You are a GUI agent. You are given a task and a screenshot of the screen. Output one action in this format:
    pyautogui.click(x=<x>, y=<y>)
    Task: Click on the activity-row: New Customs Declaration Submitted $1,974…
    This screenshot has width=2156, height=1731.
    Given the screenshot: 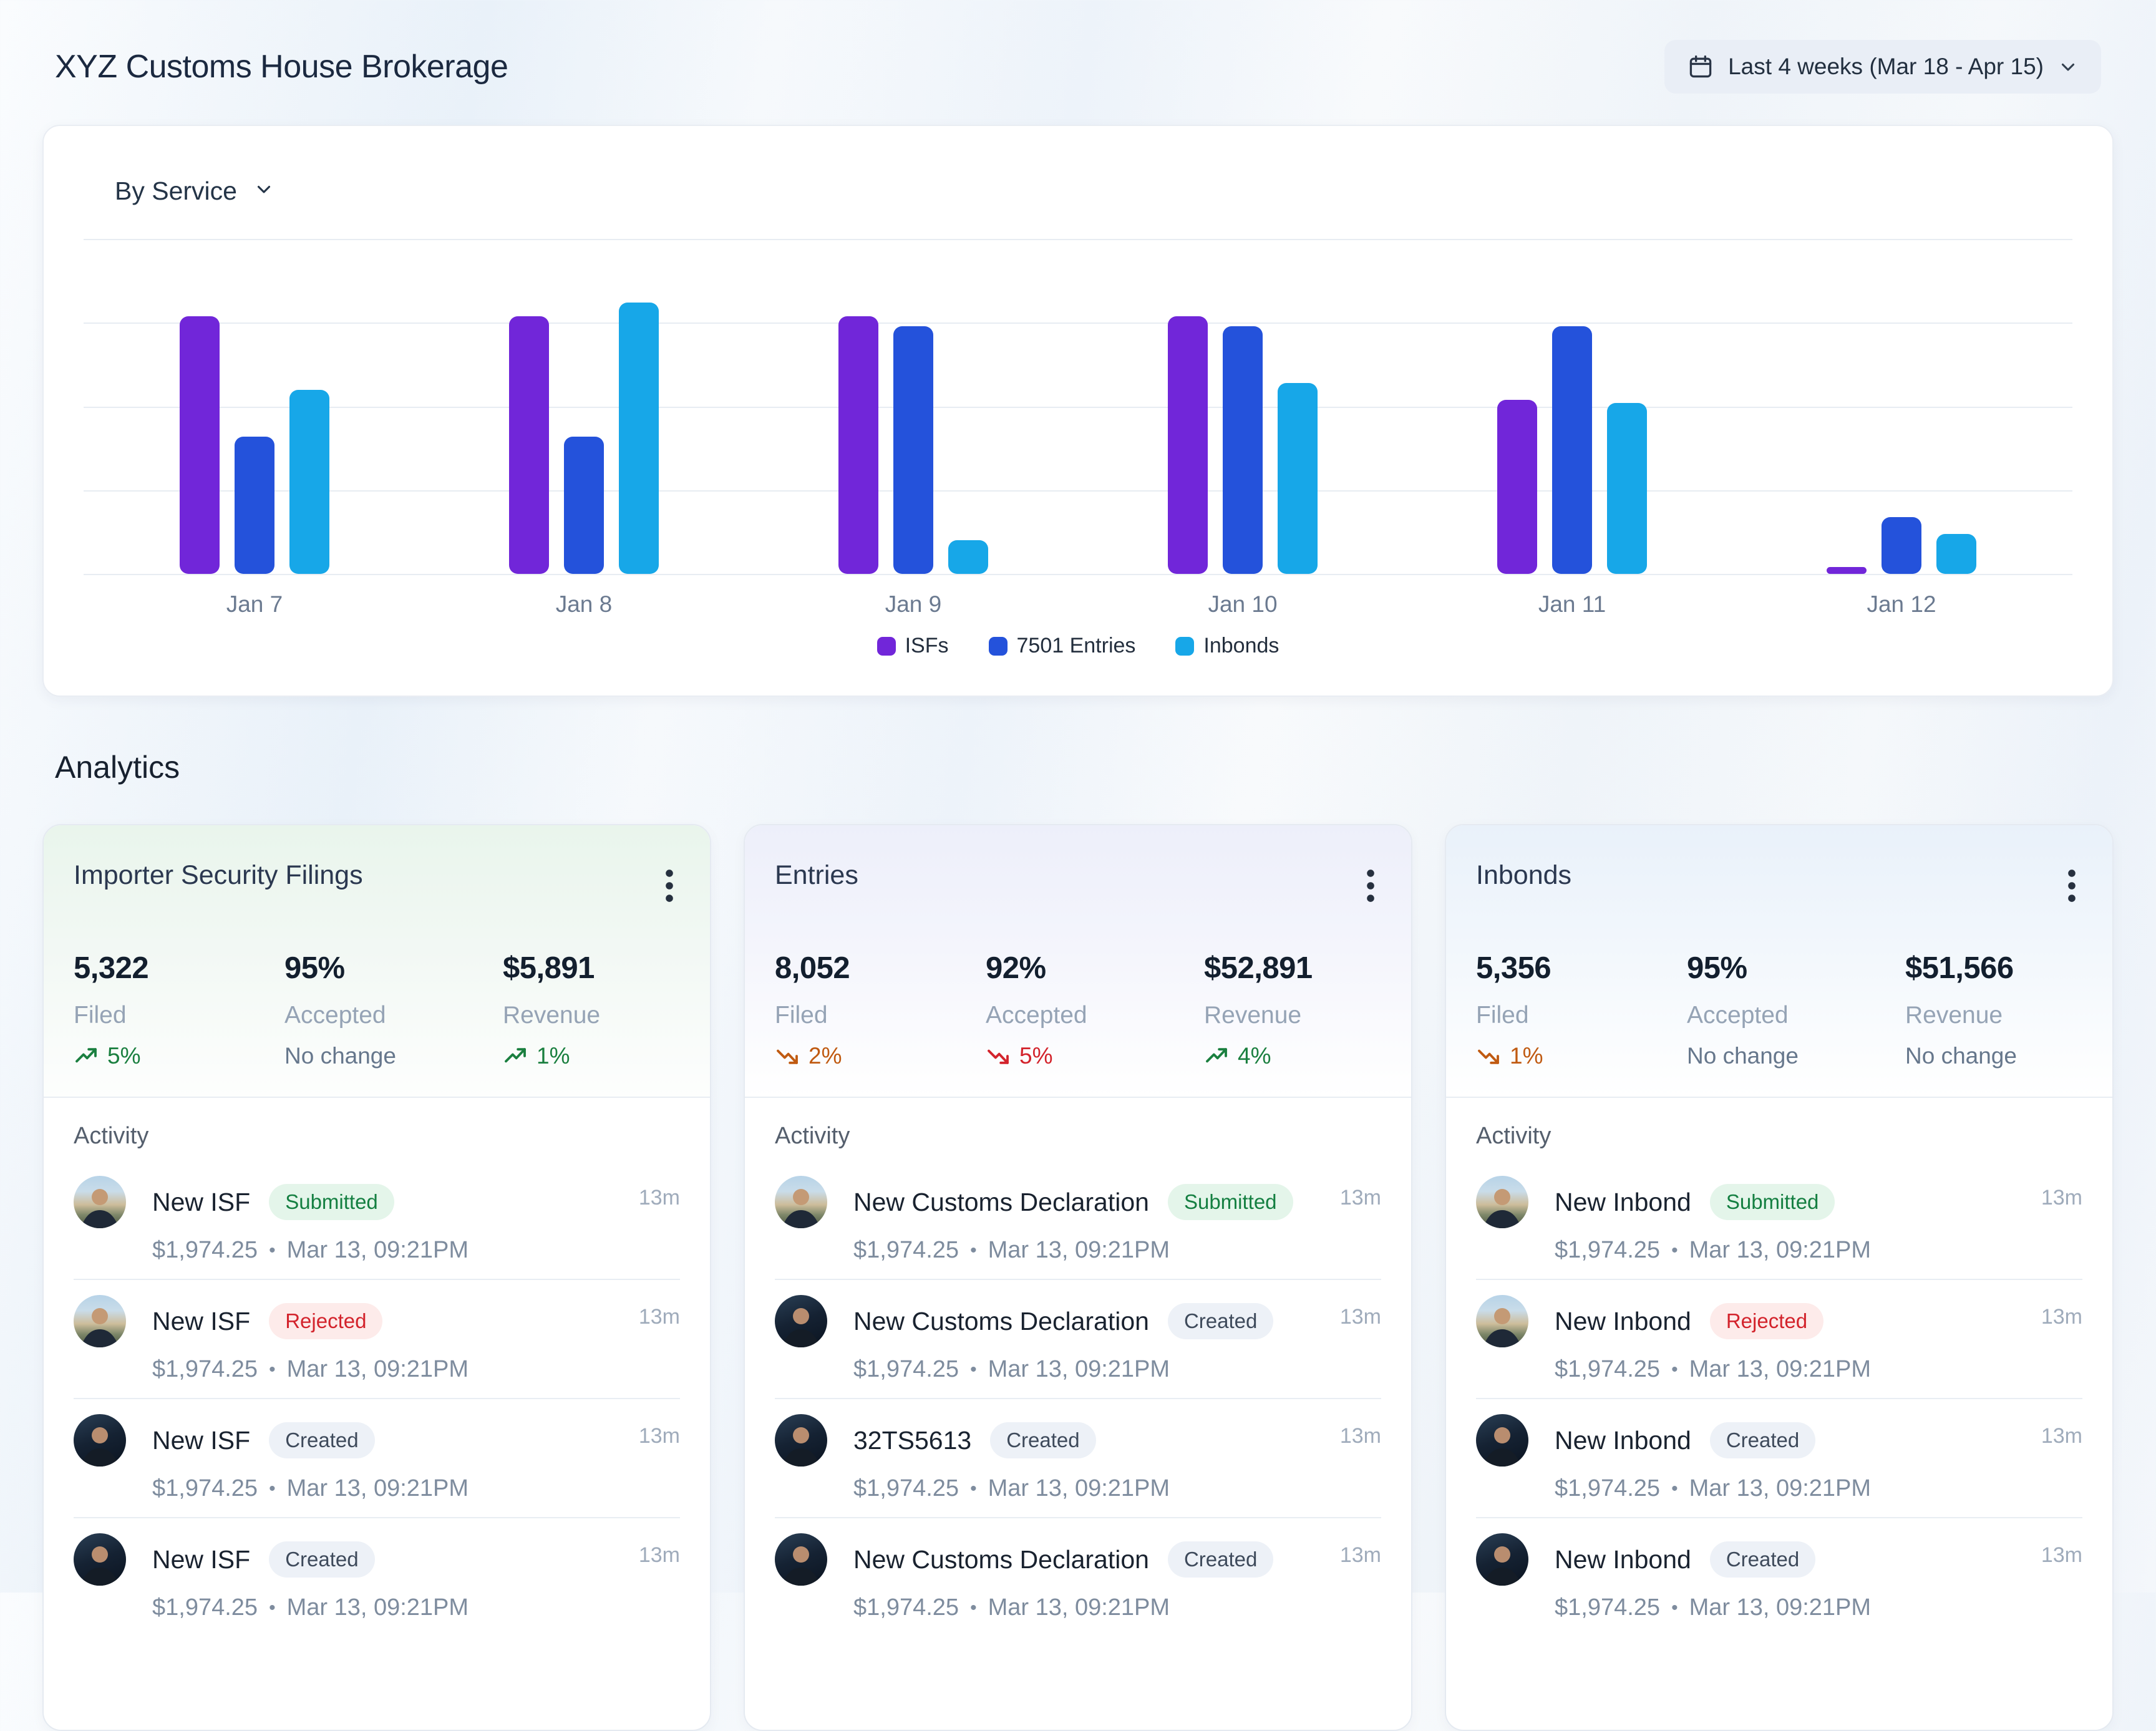 What is the action you would take?
    pyautogui.click(x=1078, y=1220)
    